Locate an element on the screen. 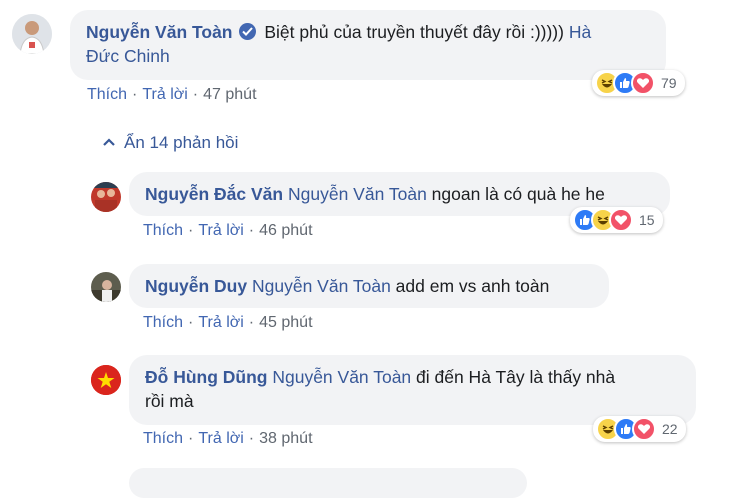 The width and height of the screenshot is (741, 498). vietnam-flag-icon is located at coordinates (106, 380).